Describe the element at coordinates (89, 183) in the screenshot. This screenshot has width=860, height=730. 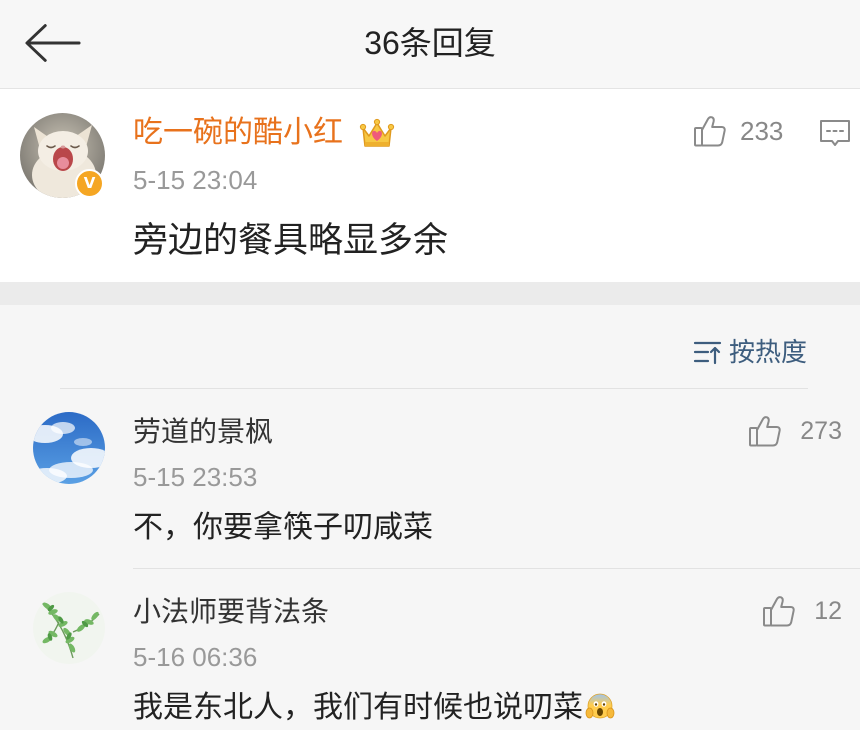
I see `verified-badge: V` at that location.